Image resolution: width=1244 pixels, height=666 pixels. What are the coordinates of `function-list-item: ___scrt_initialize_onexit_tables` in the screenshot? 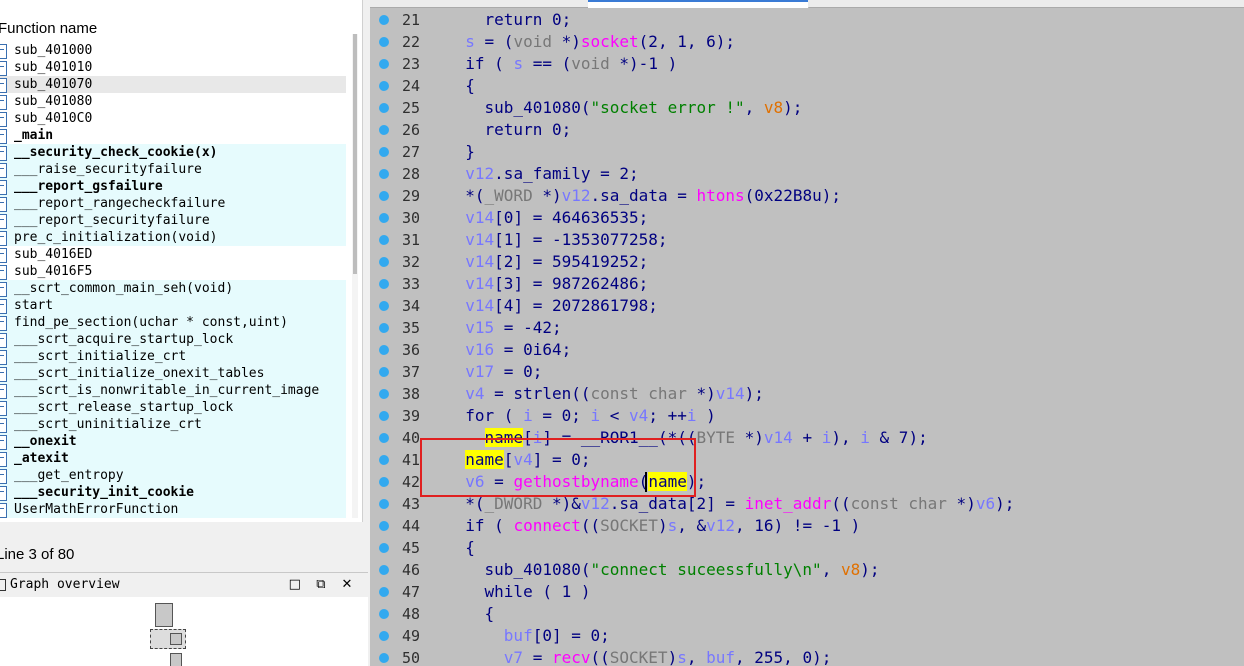 It's located at (173, 373).